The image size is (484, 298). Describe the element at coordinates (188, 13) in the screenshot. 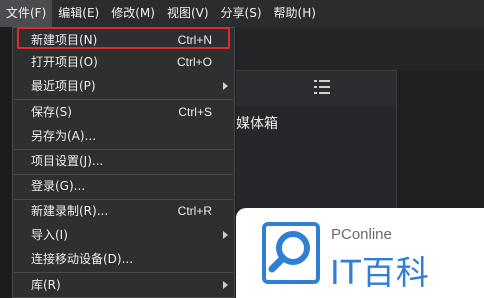

I see `menu-view: 视图(V)` at that location.